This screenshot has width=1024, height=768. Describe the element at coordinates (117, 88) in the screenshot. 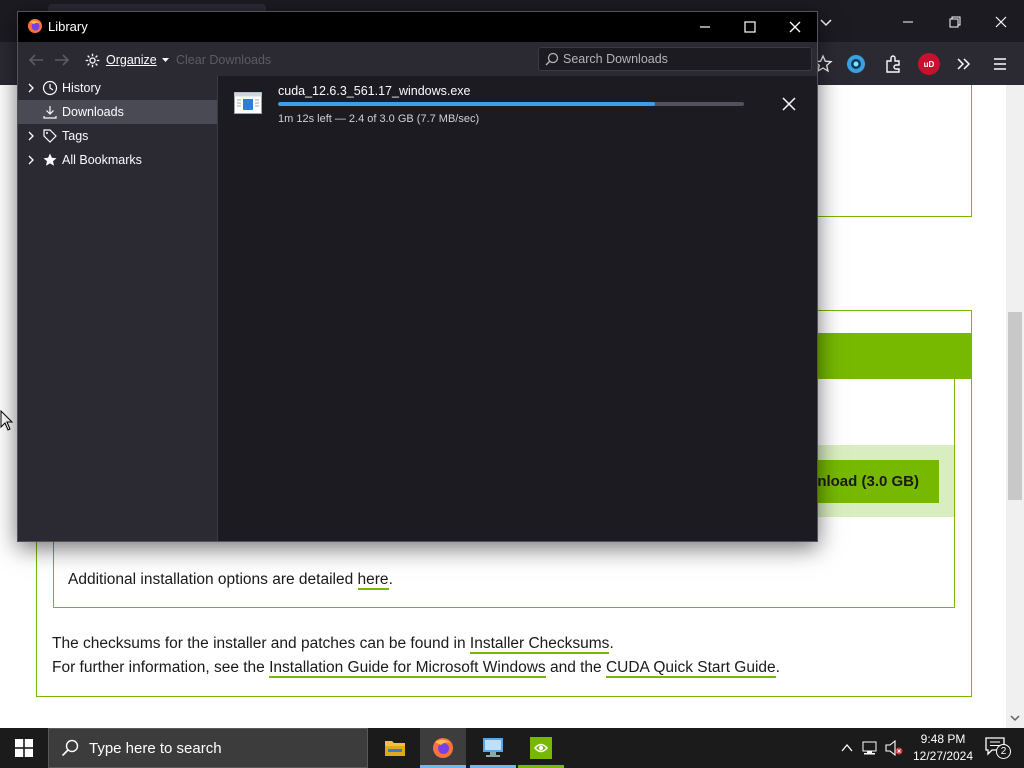

I see `sidebar-item-history: History` at that location.